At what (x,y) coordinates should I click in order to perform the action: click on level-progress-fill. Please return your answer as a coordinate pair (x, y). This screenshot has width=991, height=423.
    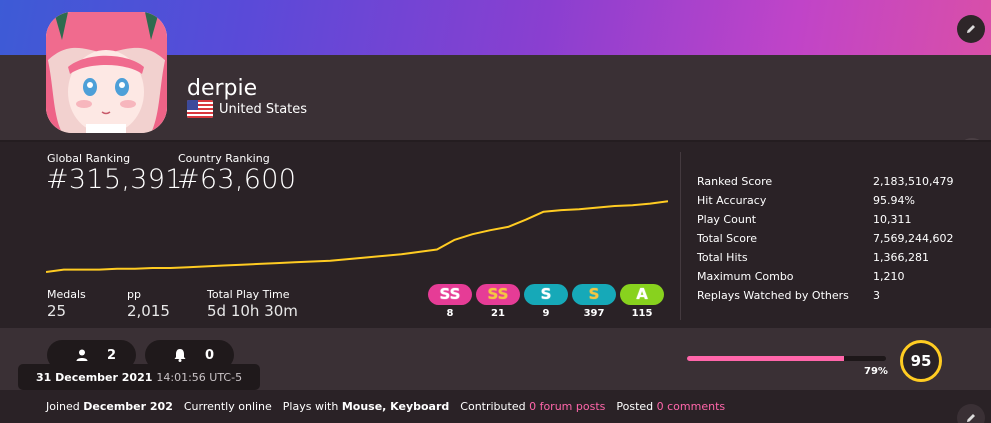
    Looking at the image, I should click on (766, 358).